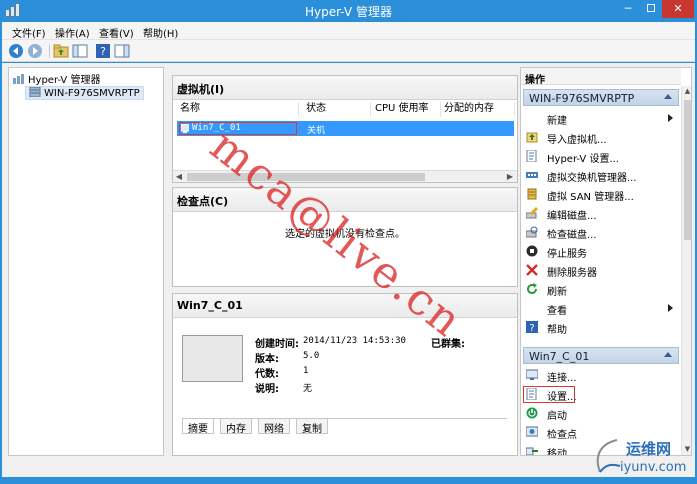  Describe the element at coordinates (267, 359) in the screenshot. I see `version-label: 版本:` at that location.